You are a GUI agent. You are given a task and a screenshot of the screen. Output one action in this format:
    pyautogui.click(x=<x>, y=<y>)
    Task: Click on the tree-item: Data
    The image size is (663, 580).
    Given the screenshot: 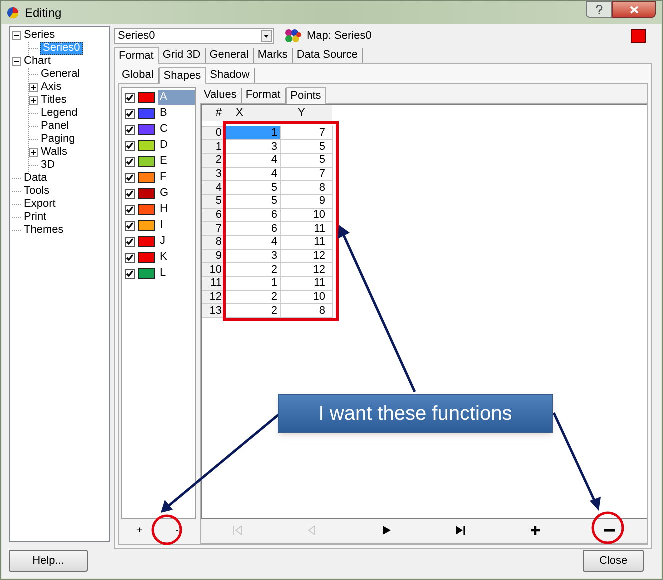 What is the action you would take?
    pyautogui.click(x=35, y=178)
    